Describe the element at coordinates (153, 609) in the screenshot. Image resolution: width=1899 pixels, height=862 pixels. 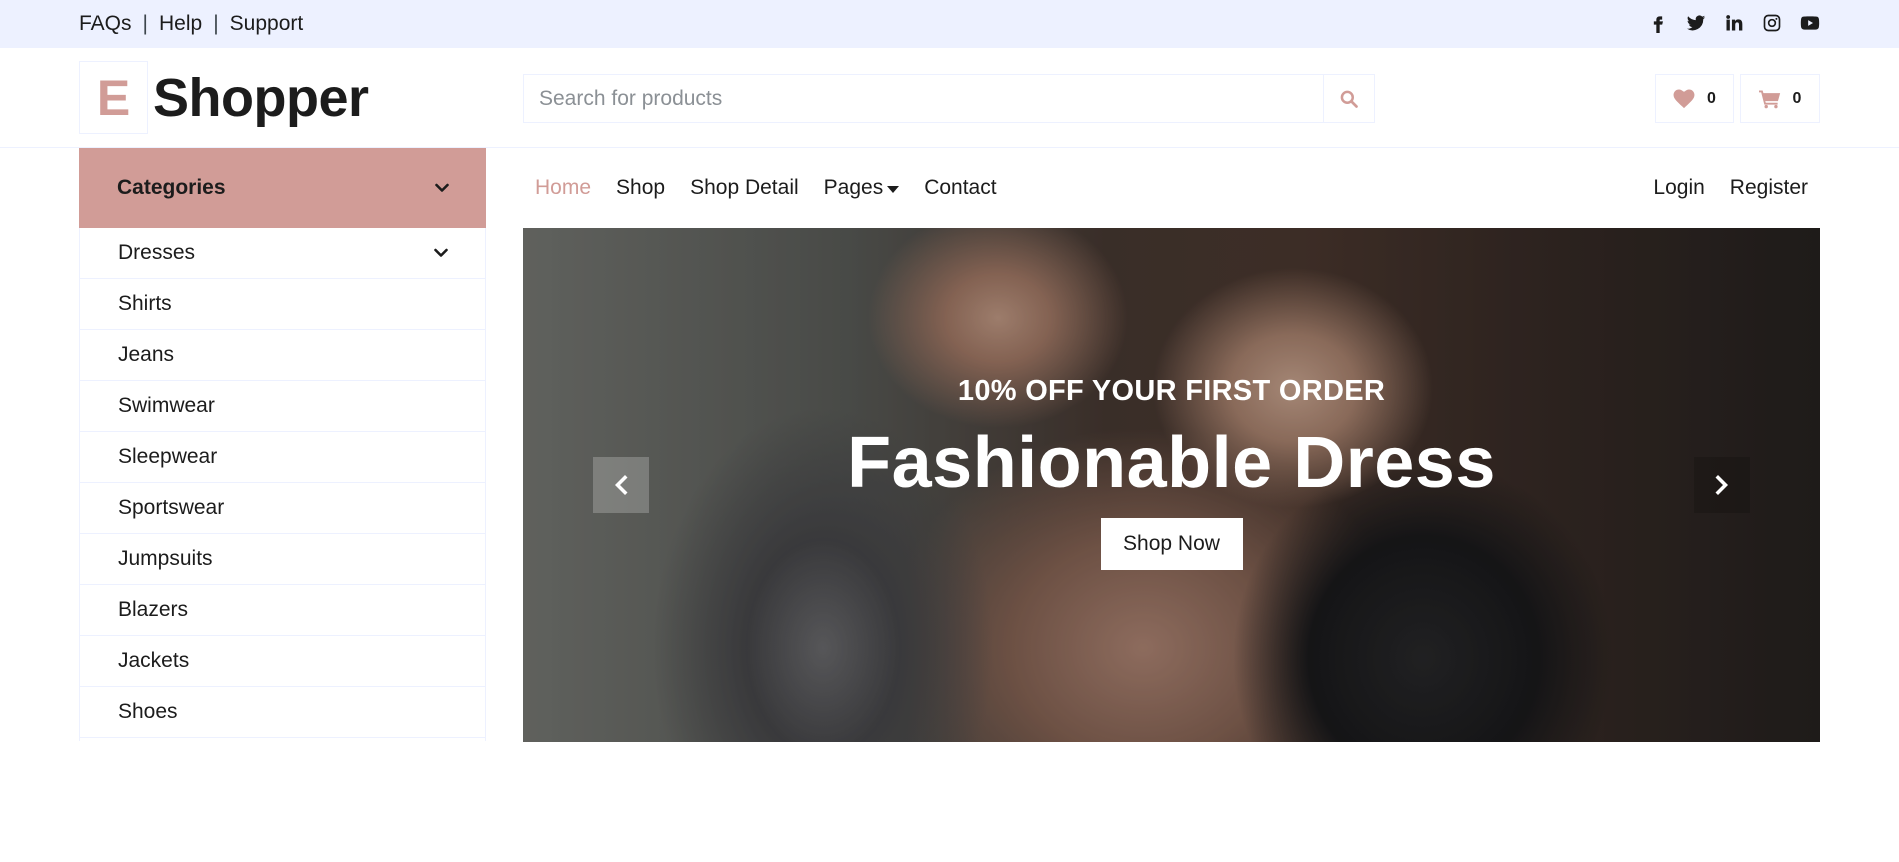
I see `category-label: Blazers` at that location.